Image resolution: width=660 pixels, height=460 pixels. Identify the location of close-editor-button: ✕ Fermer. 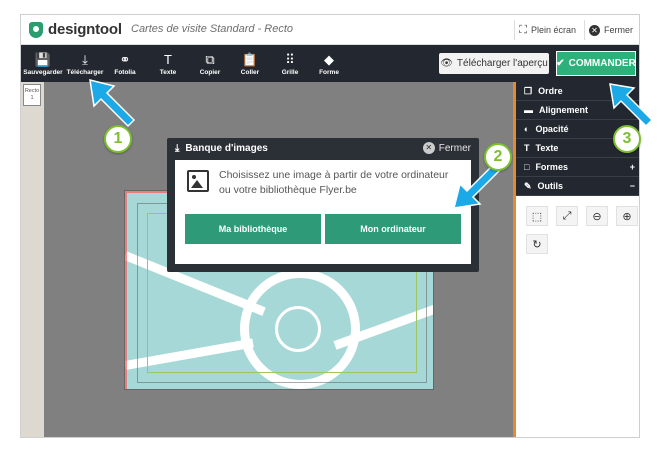
(610, 30).